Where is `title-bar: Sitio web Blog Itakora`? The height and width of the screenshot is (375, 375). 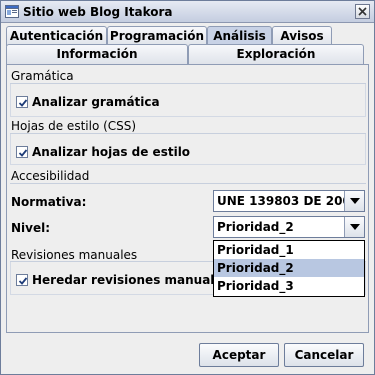
title-bar: Sitio web Blog Itakora is located at coordinates (187, 12).